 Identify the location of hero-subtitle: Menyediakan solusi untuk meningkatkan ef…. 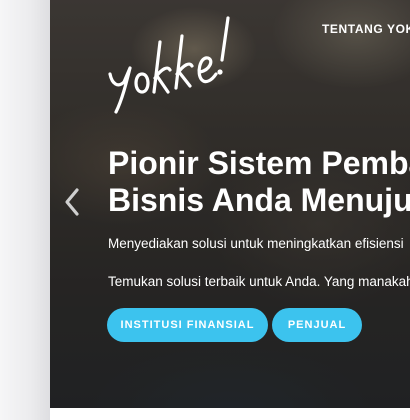
(256, 243).